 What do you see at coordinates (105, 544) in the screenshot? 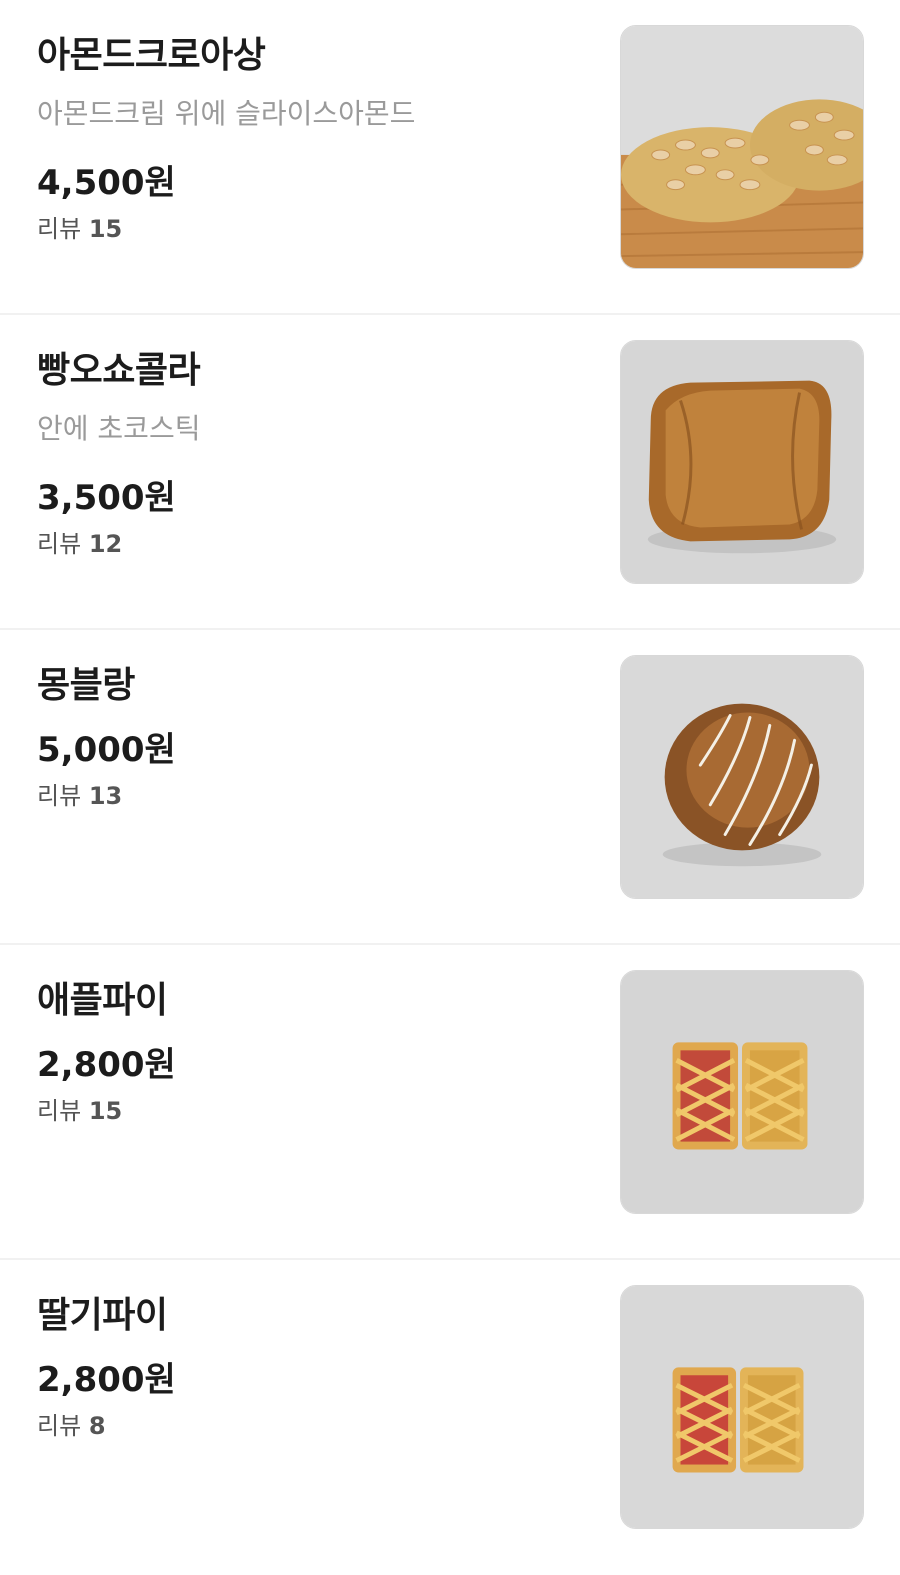
I see `review-count: 12` at bounding box center [105, 544].